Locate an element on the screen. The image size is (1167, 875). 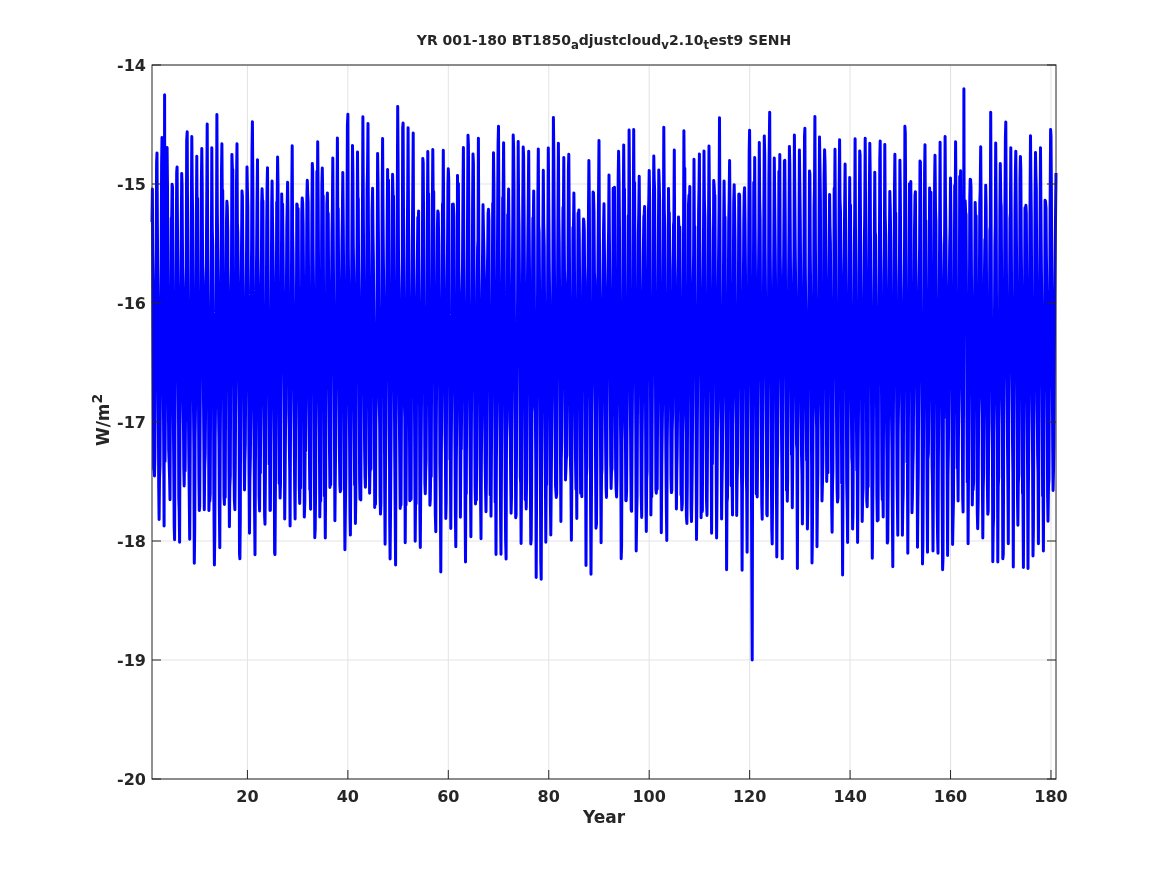
x-tick-label: 40 is located at coordinates (347, 796).